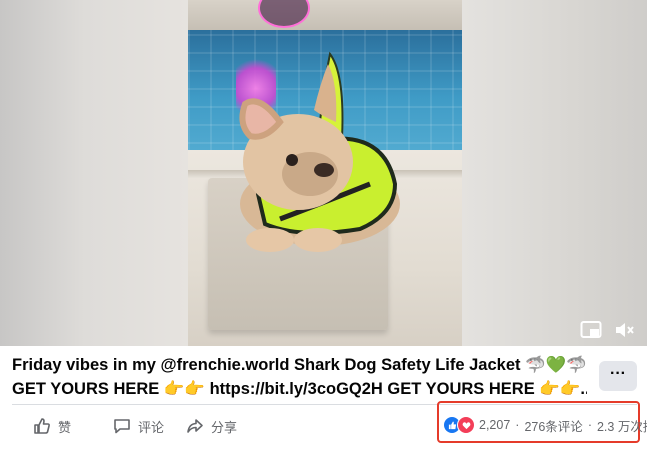 Image resolution: width=647 pixels, height=449 pixels. Describe the element at coordinates (224, 427) in the screenshot. I see `share-label: 分享` at that location.